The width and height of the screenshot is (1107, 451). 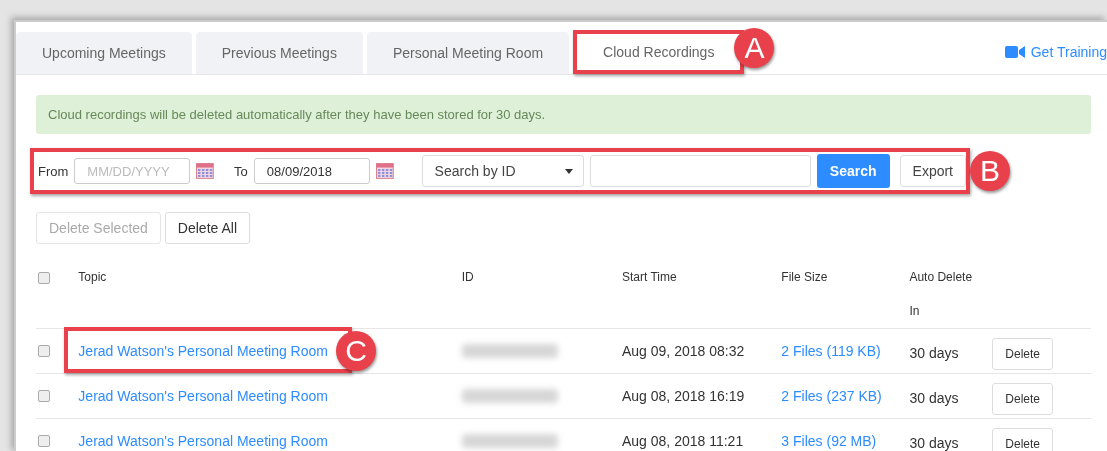 I want to click on start-time: Aug 08, 2018 11:21, so click(x=683, y=441).